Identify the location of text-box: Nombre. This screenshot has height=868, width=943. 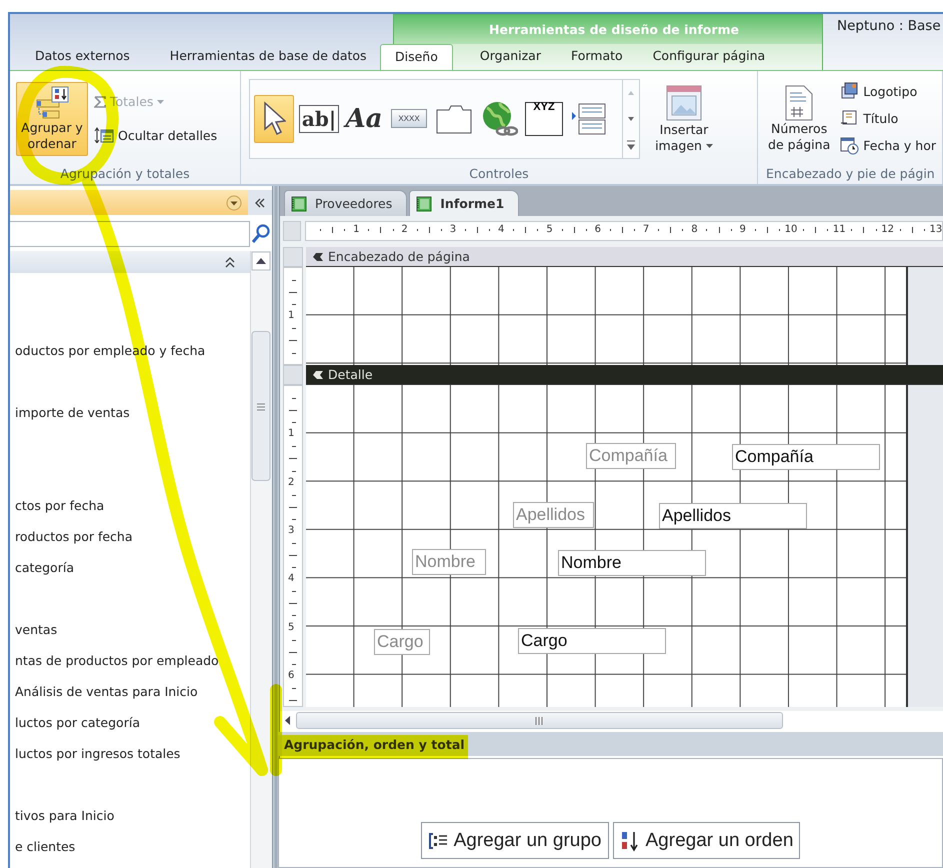
(632, 563).